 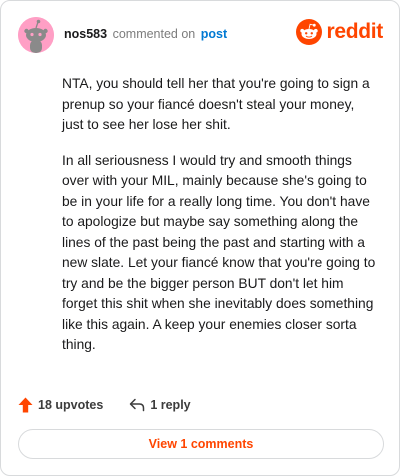 What do you see at coordinates (71, 405) in the screenshot?
I see `upvote-count: 18 upvotes` at bounding box center [71, 405].